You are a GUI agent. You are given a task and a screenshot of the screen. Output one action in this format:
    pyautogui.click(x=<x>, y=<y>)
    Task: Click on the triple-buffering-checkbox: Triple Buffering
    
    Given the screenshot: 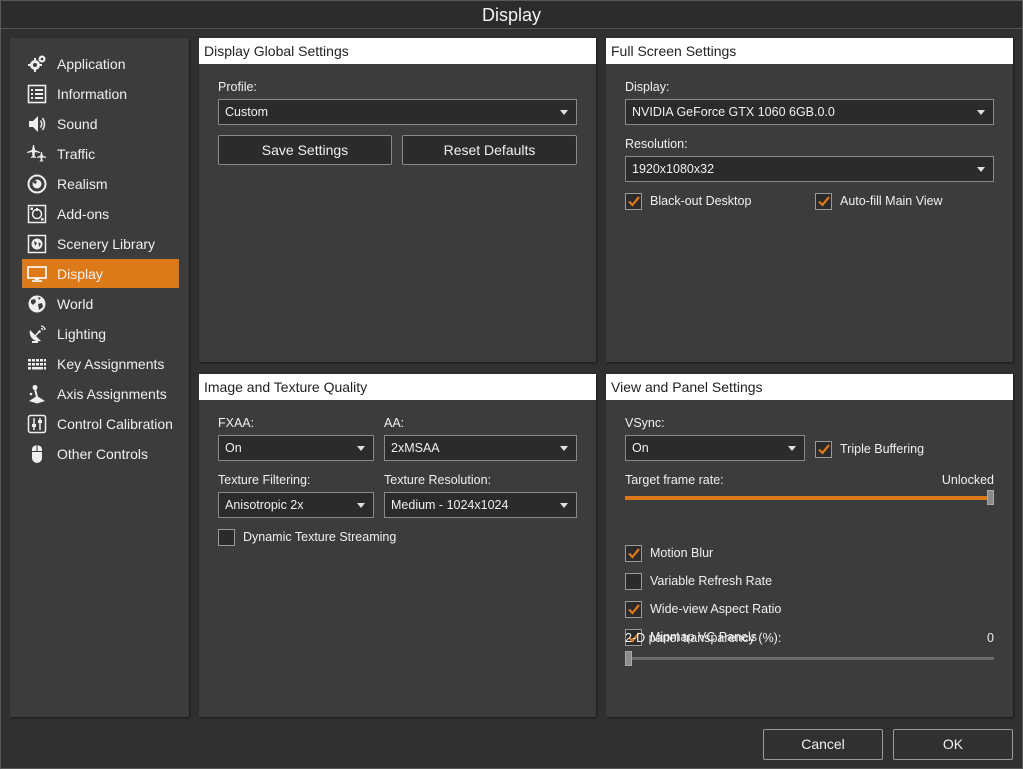 What is the action you would take?
    pyautogui.click(x=869, y=449)
    